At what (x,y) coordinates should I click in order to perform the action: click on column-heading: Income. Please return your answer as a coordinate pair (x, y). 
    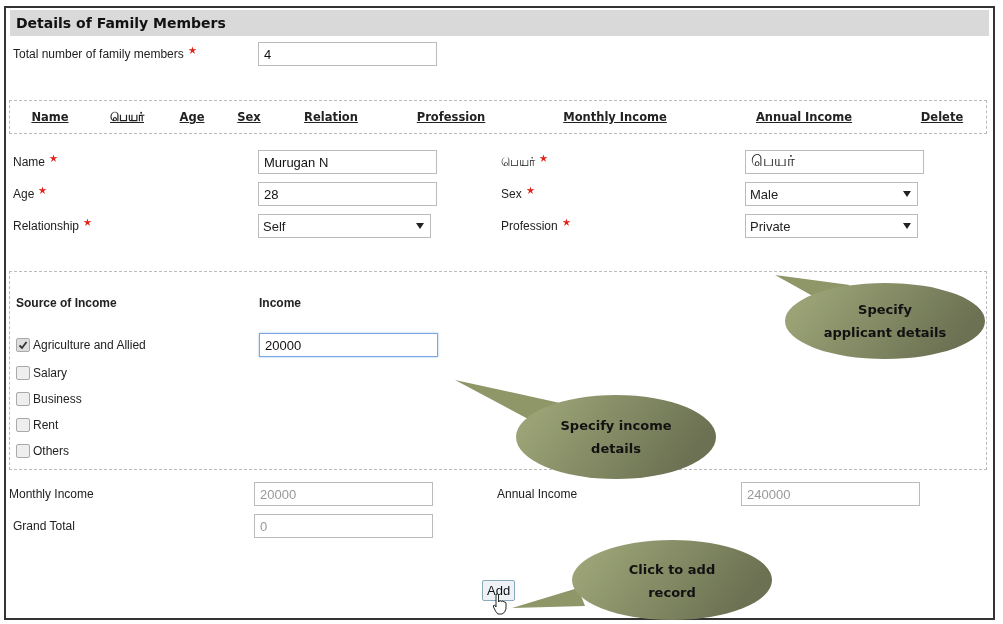
    Looking at the image, I should click on (280, 302).